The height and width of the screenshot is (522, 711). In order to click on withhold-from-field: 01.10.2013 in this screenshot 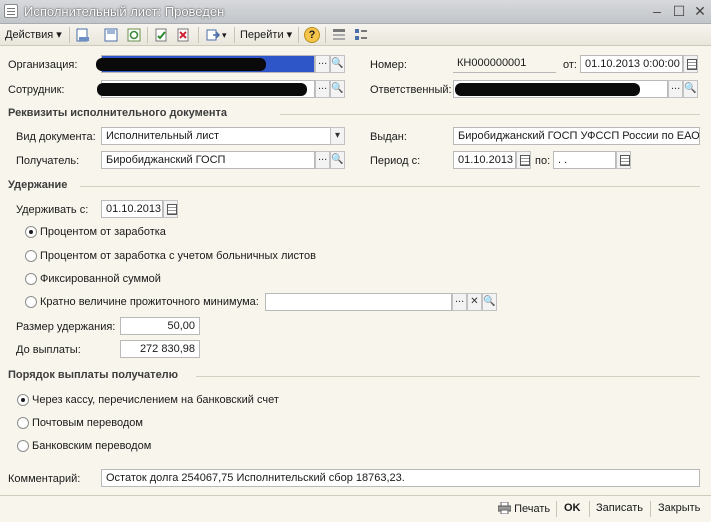, I will do `click(132, 209)`.